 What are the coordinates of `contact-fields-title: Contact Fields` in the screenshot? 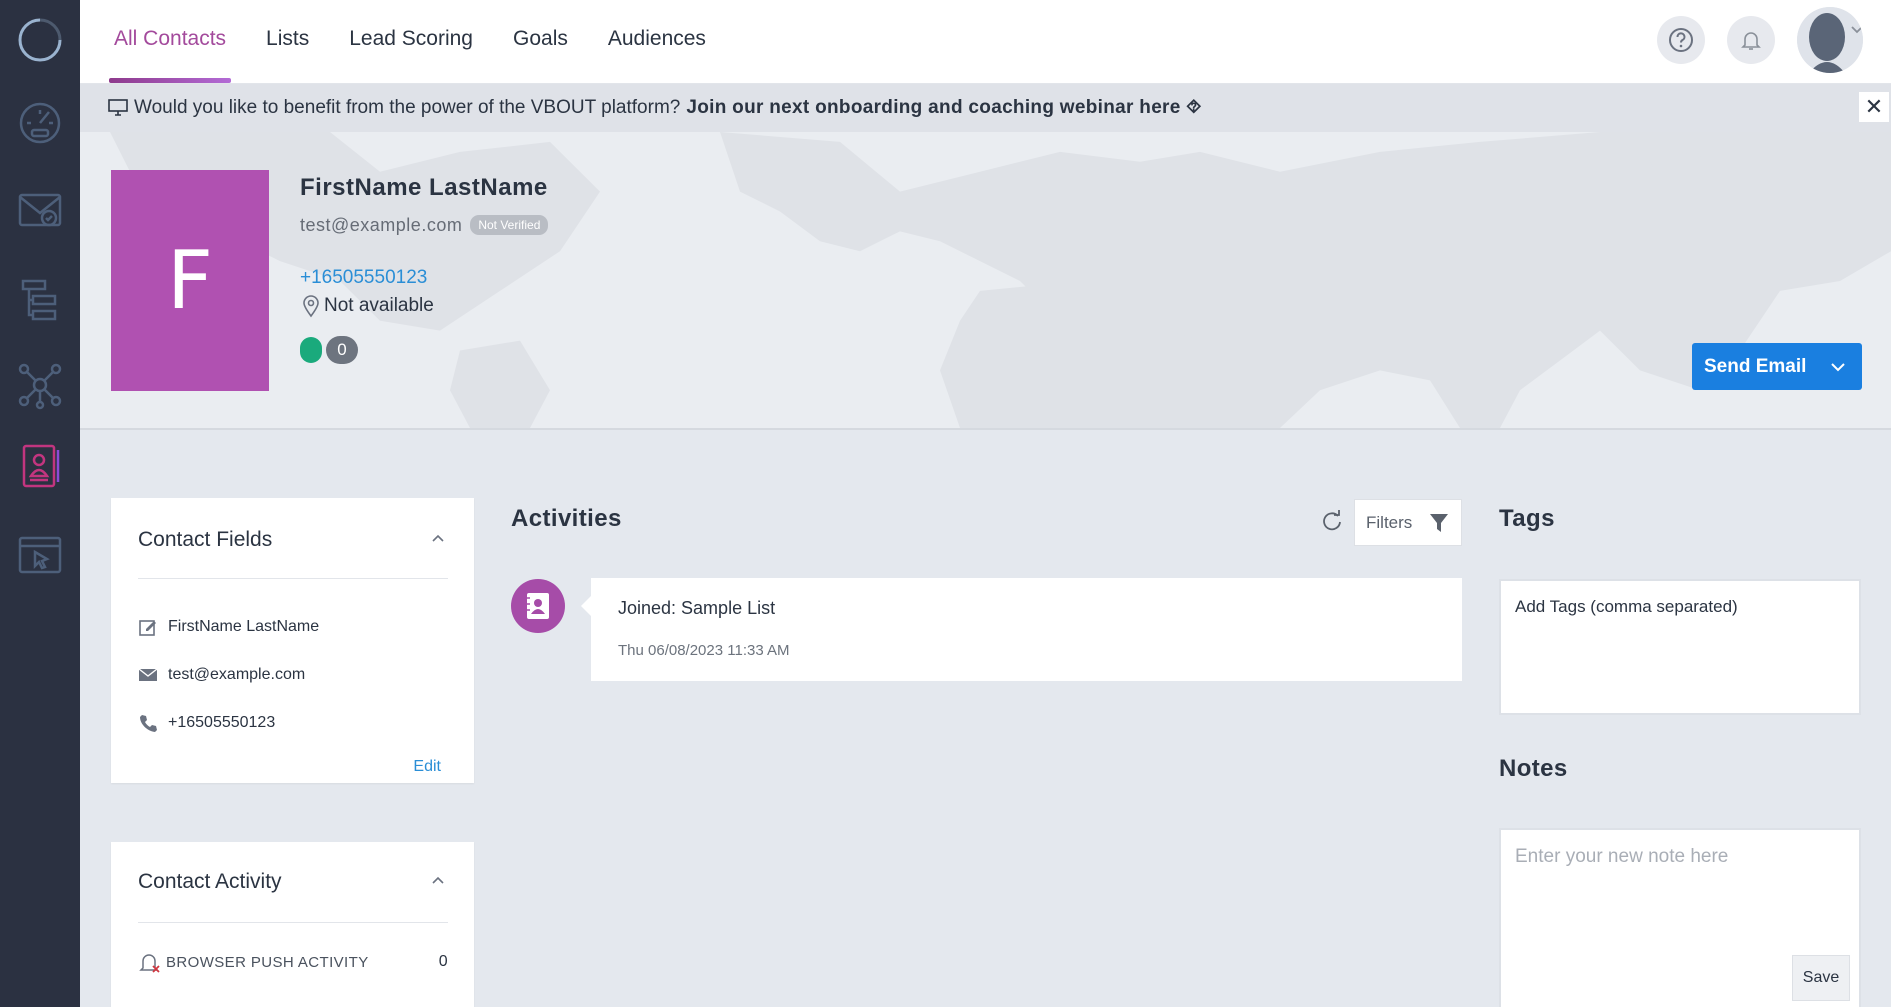 It's located at (205, 539).